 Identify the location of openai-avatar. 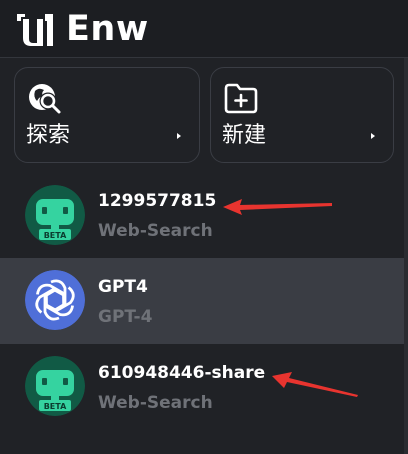
(55, 300).